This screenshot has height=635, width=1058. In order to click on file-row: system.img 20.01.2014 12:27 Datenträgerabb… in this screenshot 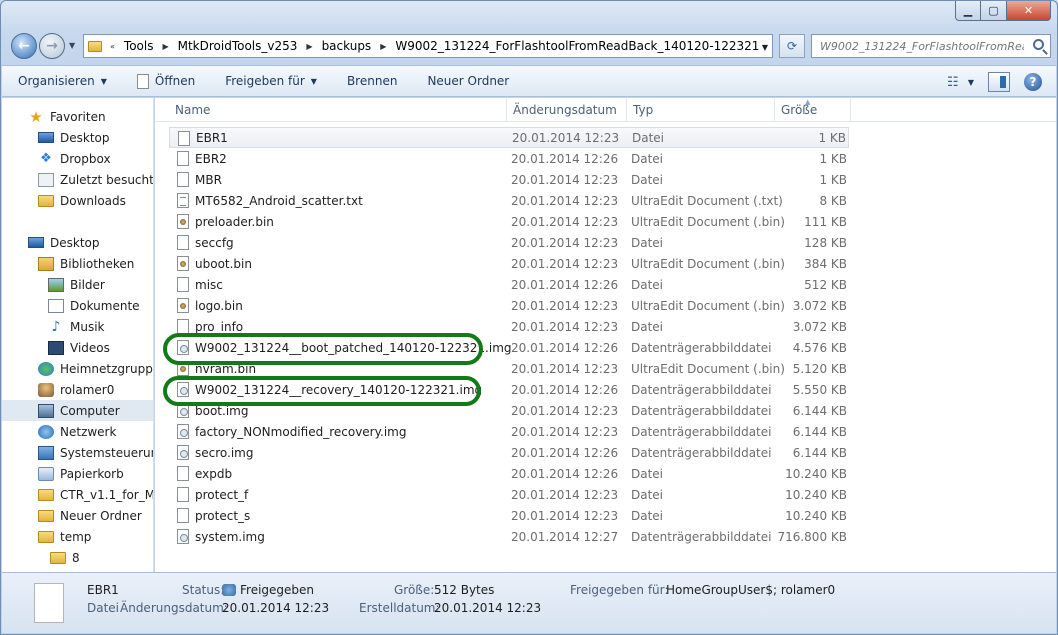, I will do `click(509, 536)`.